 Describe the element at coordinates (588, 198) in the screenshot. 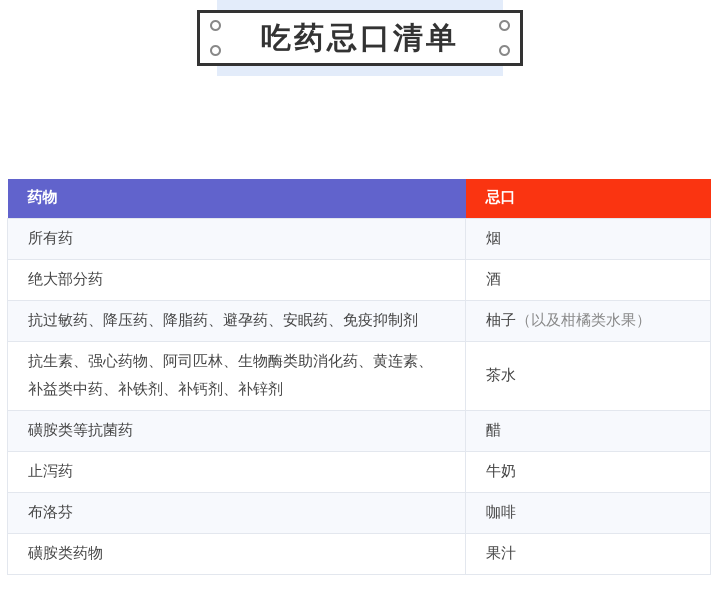

I see `column-header: 忌口` at that location.